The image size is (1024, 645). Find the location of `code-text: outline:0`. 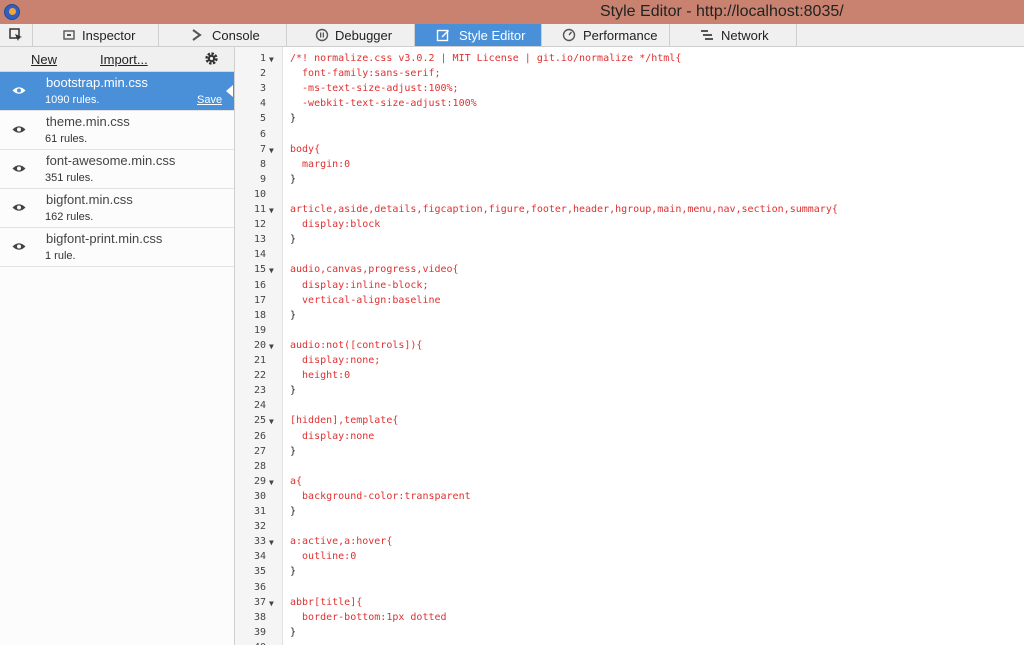

code-text: outline:0 is located at coordinates (323, 557).